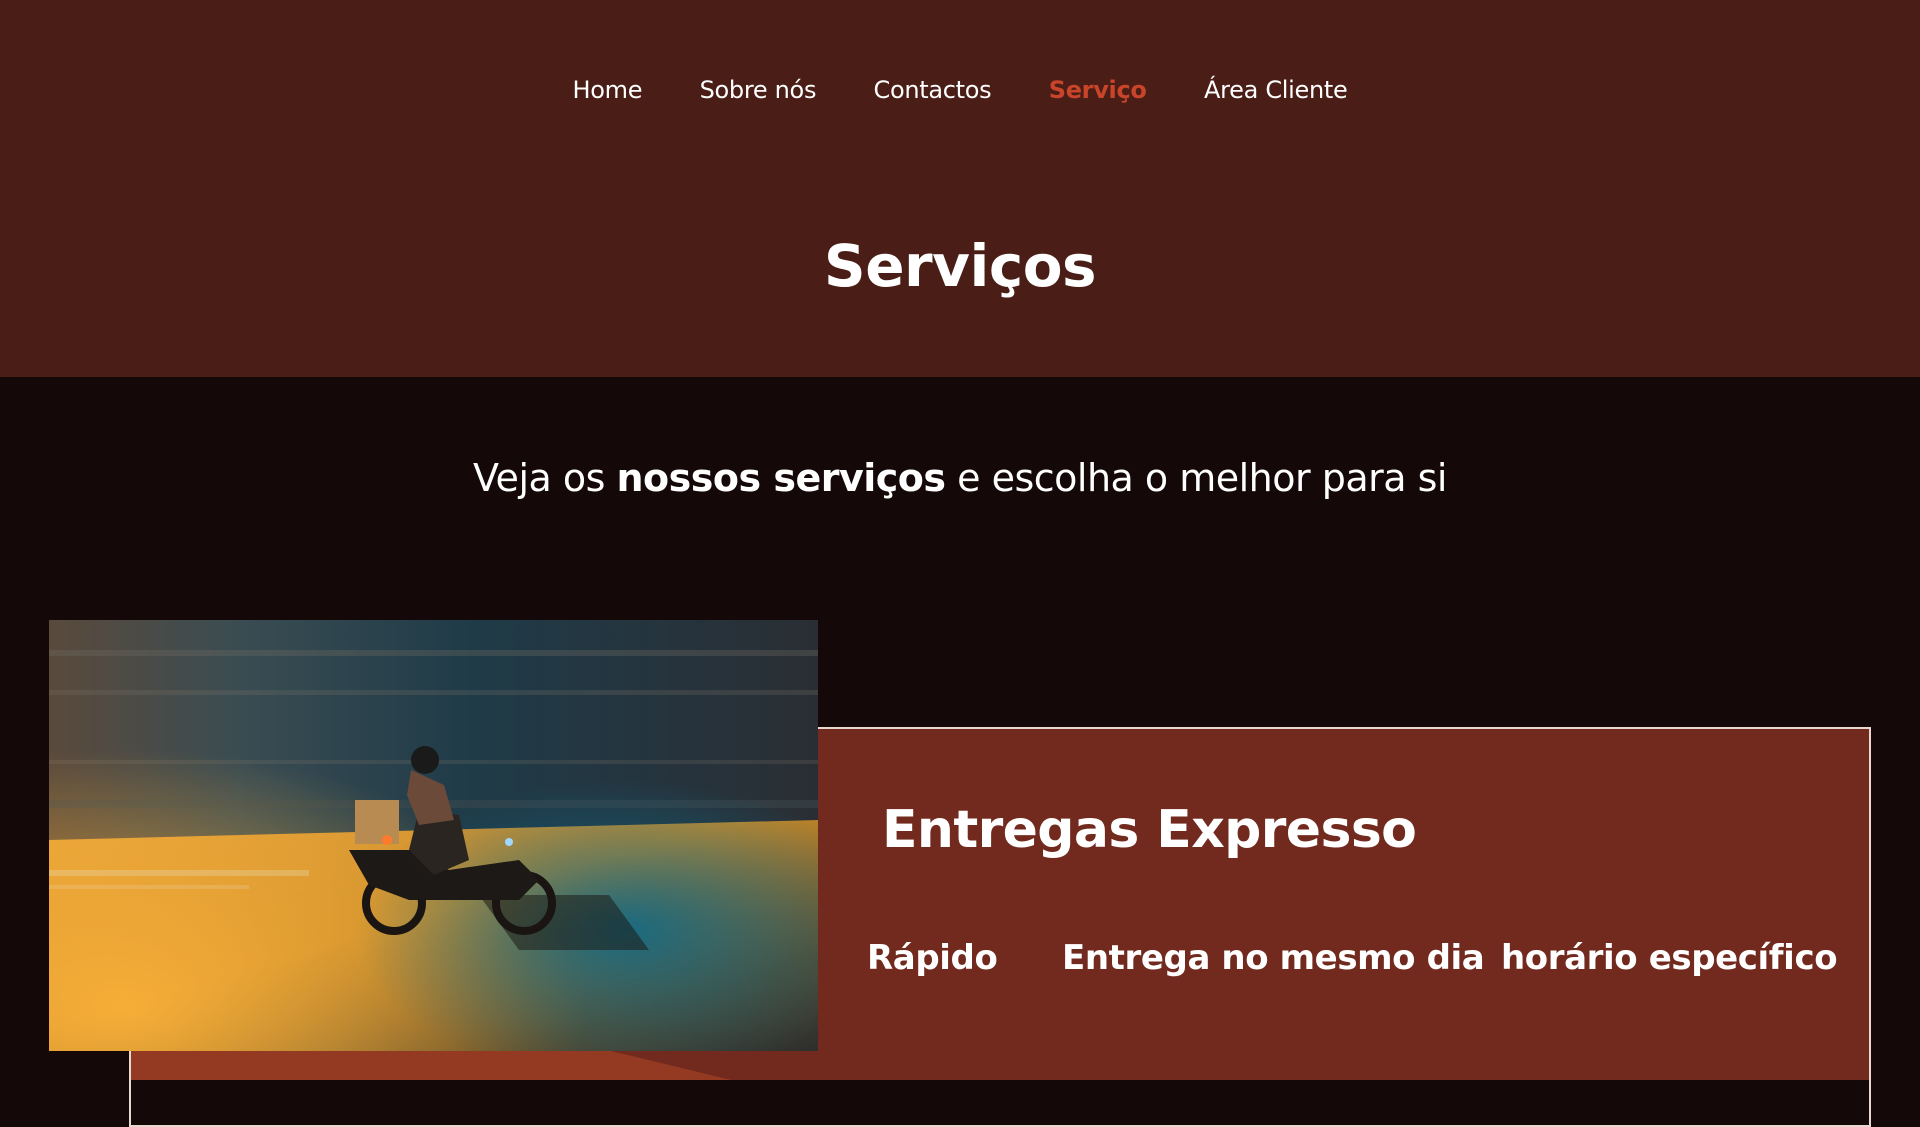 Image resolution: width=1920 pixels, height=1127 pixels. What do you see at coordinates (1273, 958) in the screenshot?
I see `feature-same-day: Entrega no mesmo dia` at bounding box center [1273, 958].